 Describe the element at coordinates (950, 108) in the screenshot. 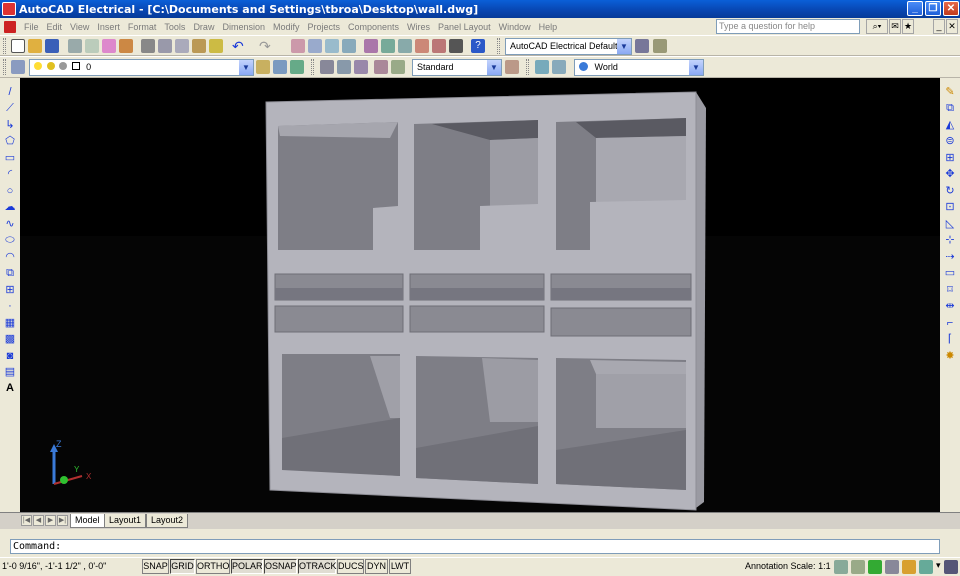

I see `copy-object-icon: ⧉` at that location.